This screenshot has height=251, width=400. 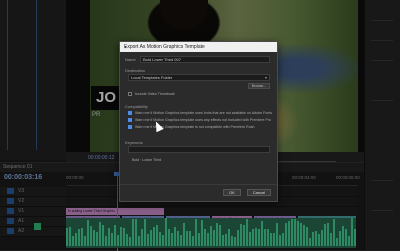 What do you see at coordinates (130, 113) in the screenshot?
I see `compat-fonts-checkbox` at bounding box center [130, 113].